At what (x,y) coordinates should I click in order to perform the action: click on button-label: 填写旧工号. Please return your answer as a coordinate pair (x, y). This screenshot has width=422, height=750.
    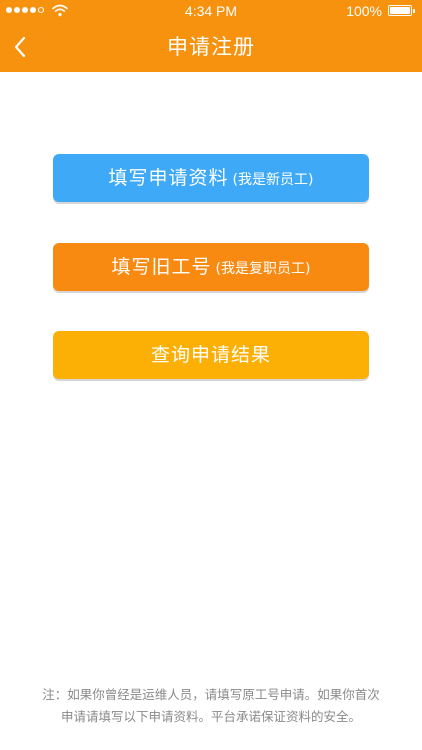
    Looking at the image, I should click on (161, 267).